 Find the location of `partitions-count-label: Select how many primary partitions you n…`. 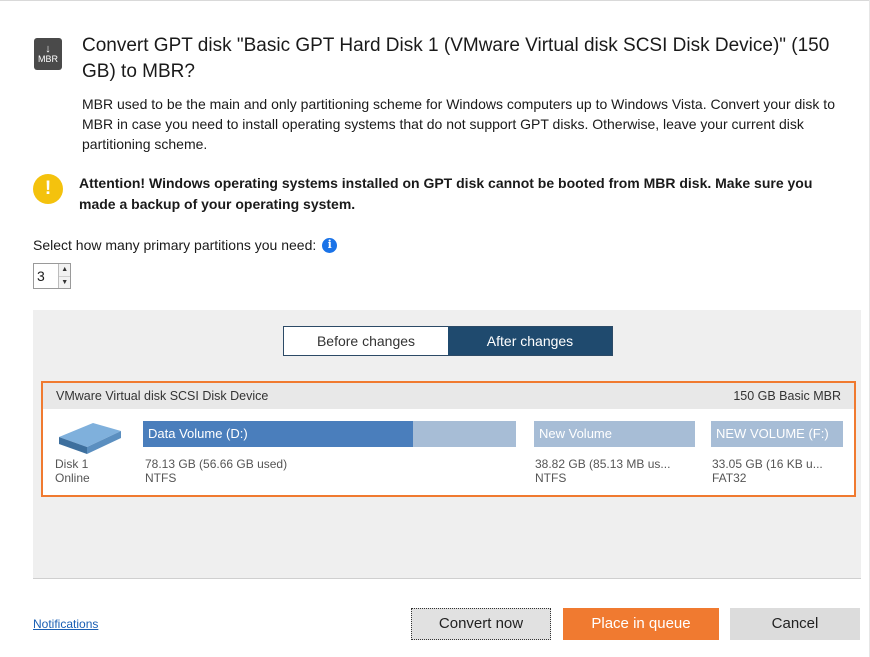

partitions-count-label: Select how many primary partitions you n… is located at coordinates (175, 245).